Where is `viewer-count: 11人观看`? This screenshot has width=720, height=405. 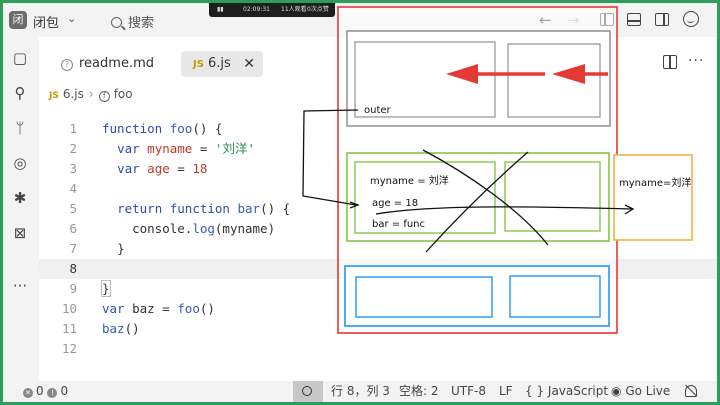
viewer-count: 11人观看 is located at coordinates (294, 9).